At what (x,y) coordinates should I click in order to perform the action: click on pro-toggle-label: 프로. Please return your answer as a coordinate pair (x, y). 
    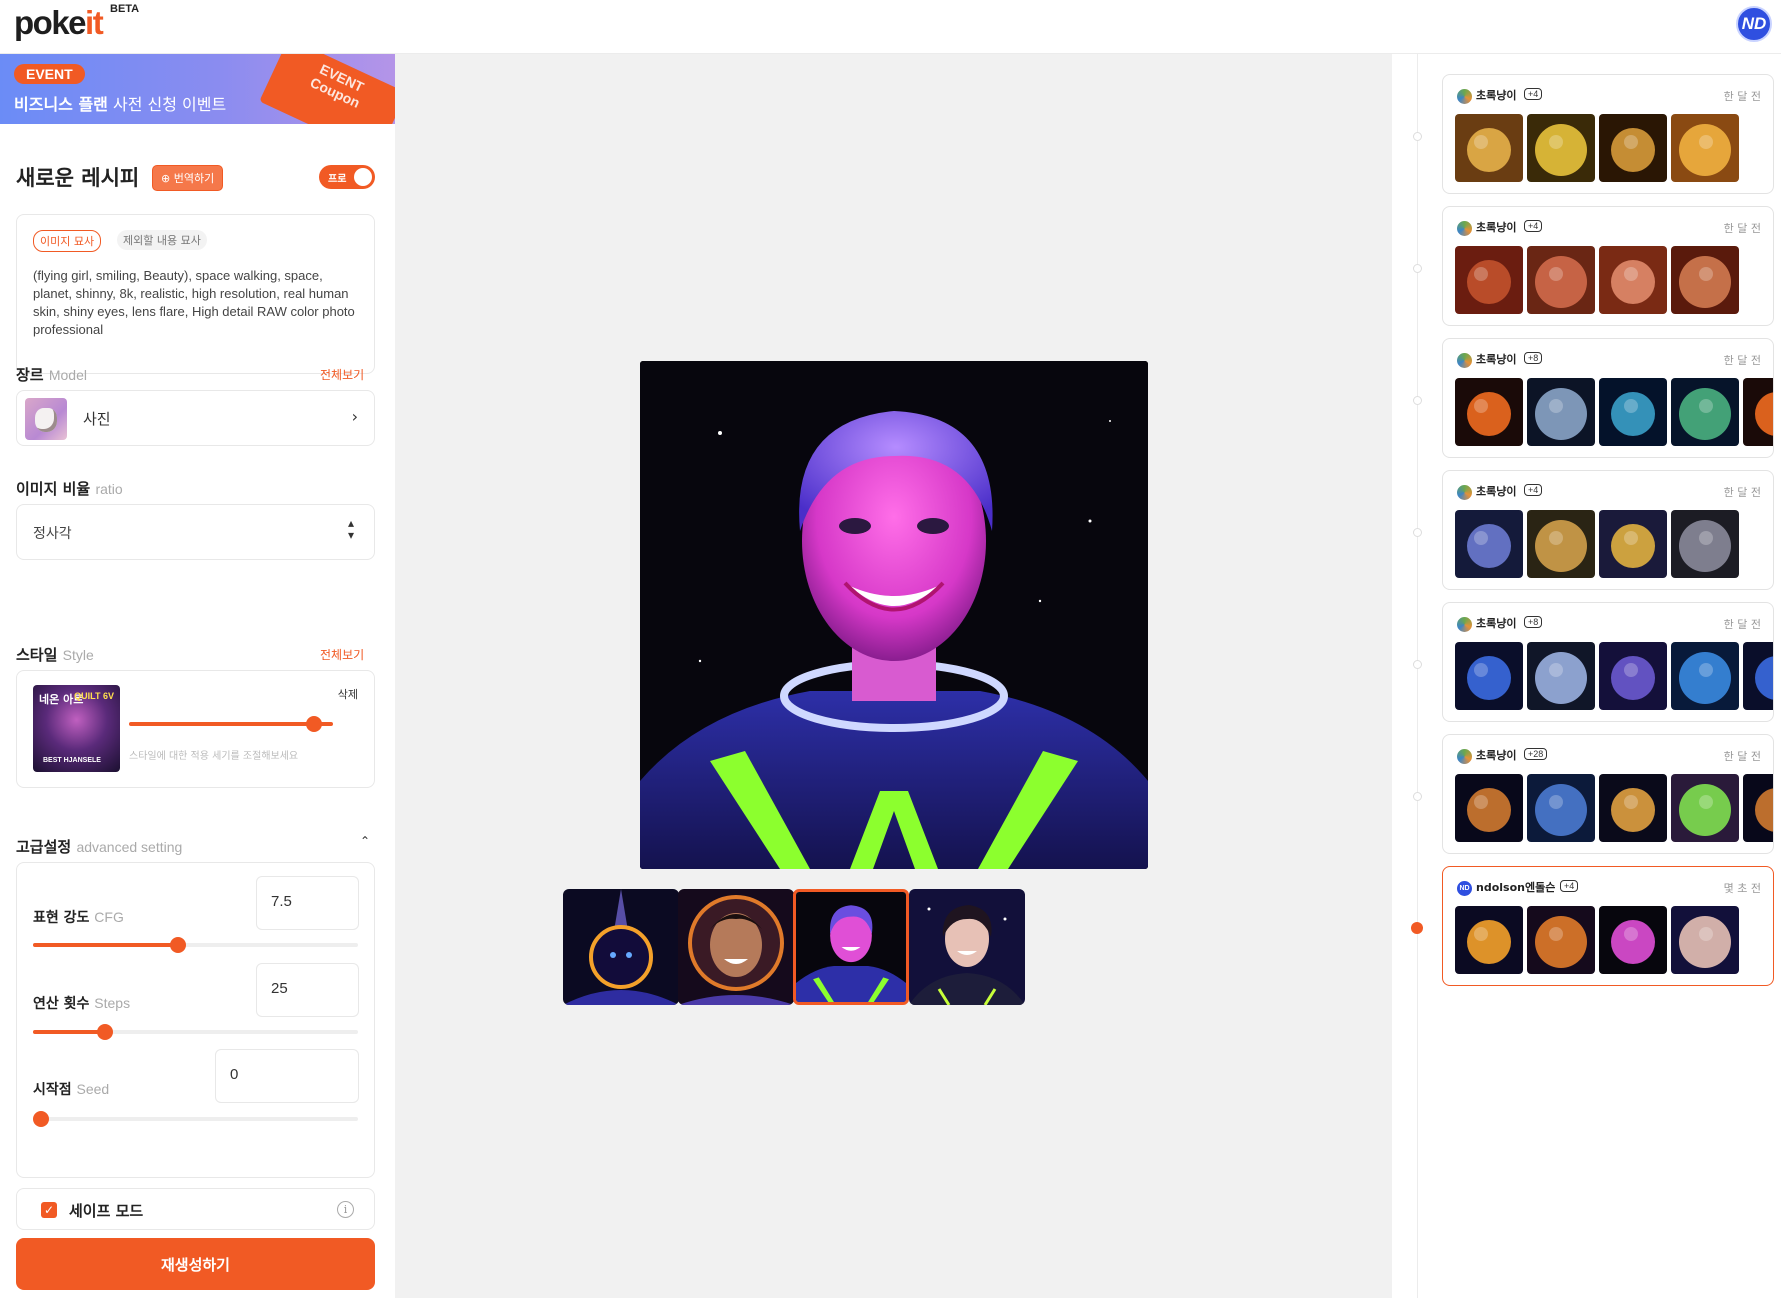
    Looking at the image, I should click on (337, 179).